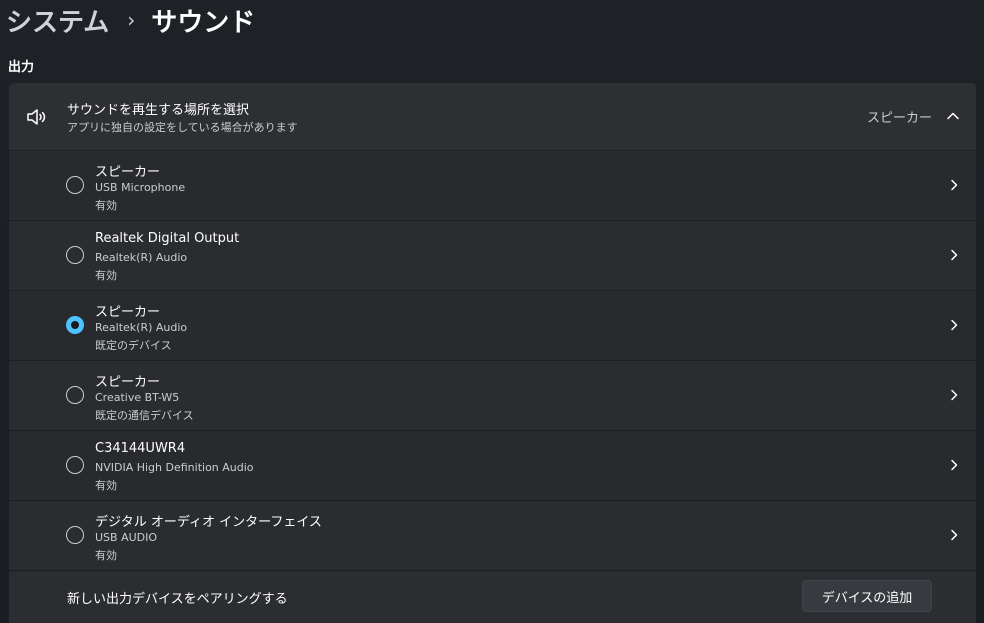 This screenshot has height=623, width=984. Describe the element at coordinates (177, 599) in the screenshot. I see `pair-device-label: 新しい出力デバイスをペアリングする` at that location.